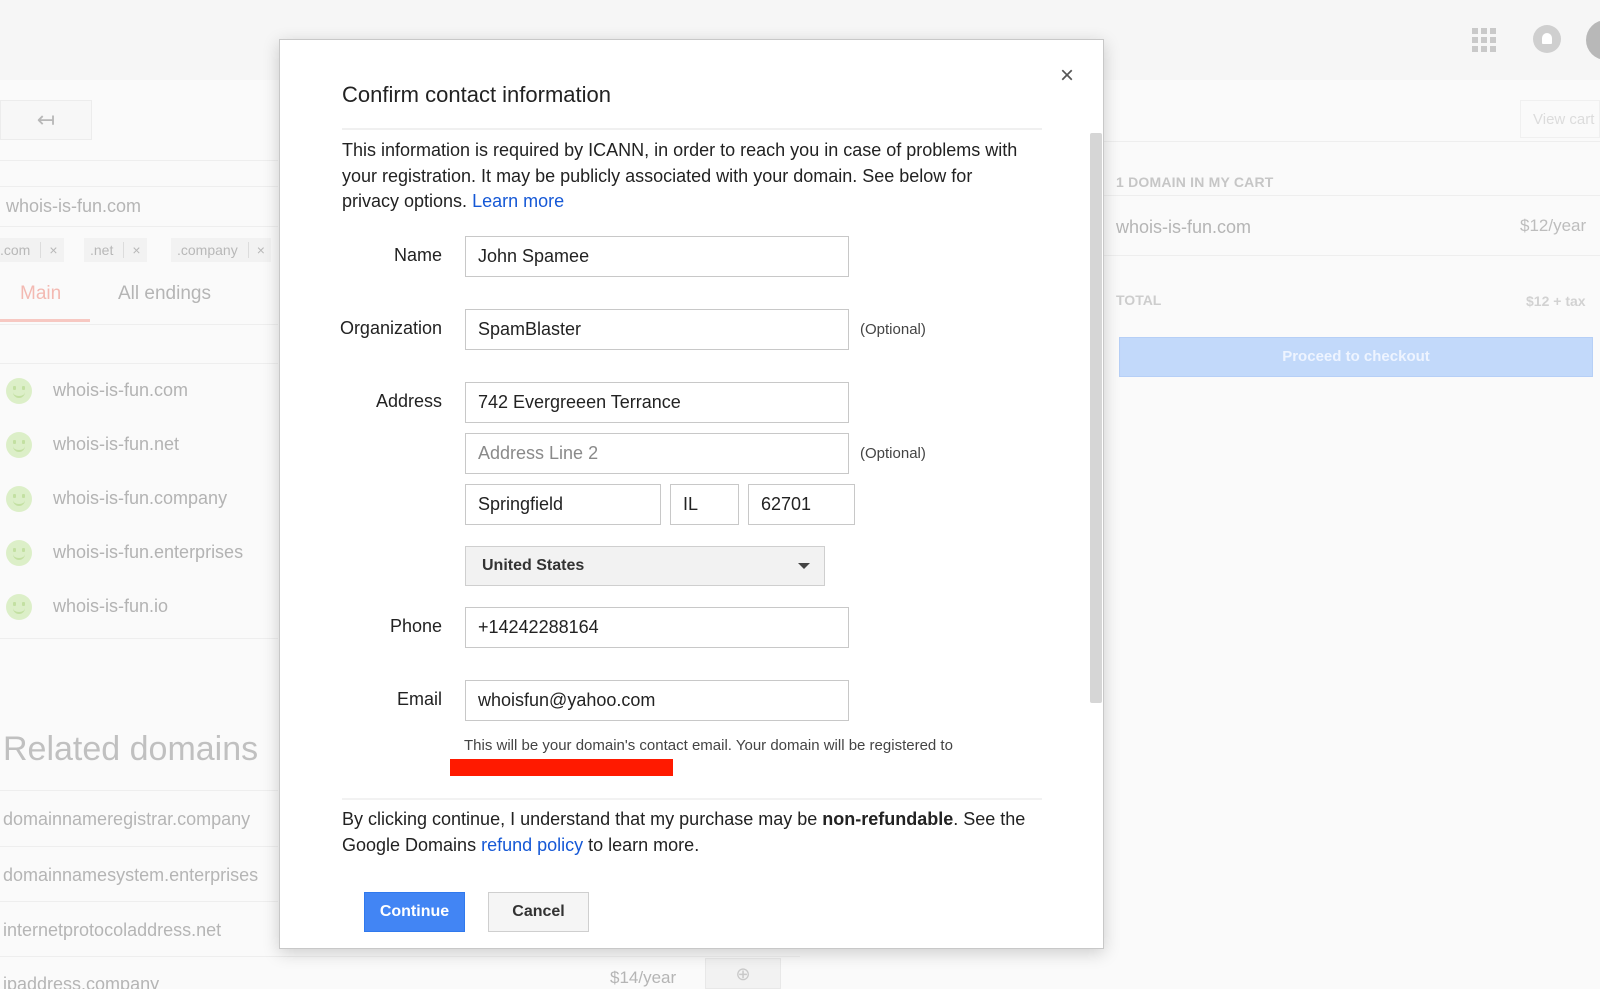 This screenshot has height=989, width=1600. Describe the element at coordinates (657, 402) in the screenshot. I see `address-line1-field` at that location.